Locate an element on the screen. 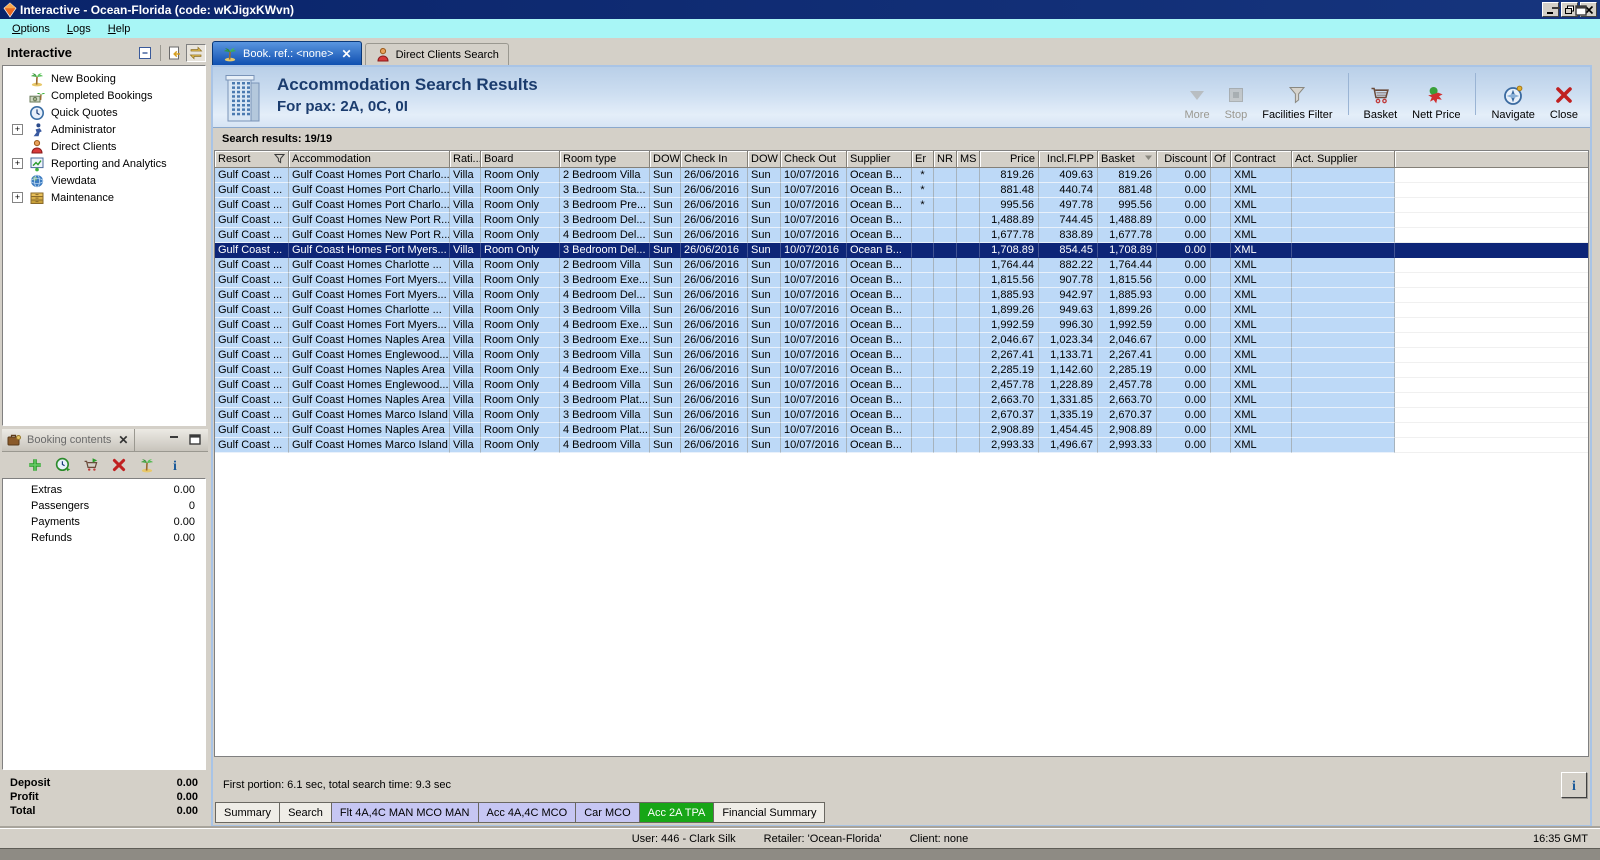 The height and width of the screenshot is (860, 1600). menu-logs: Logs is located at coordinates (79, 29).